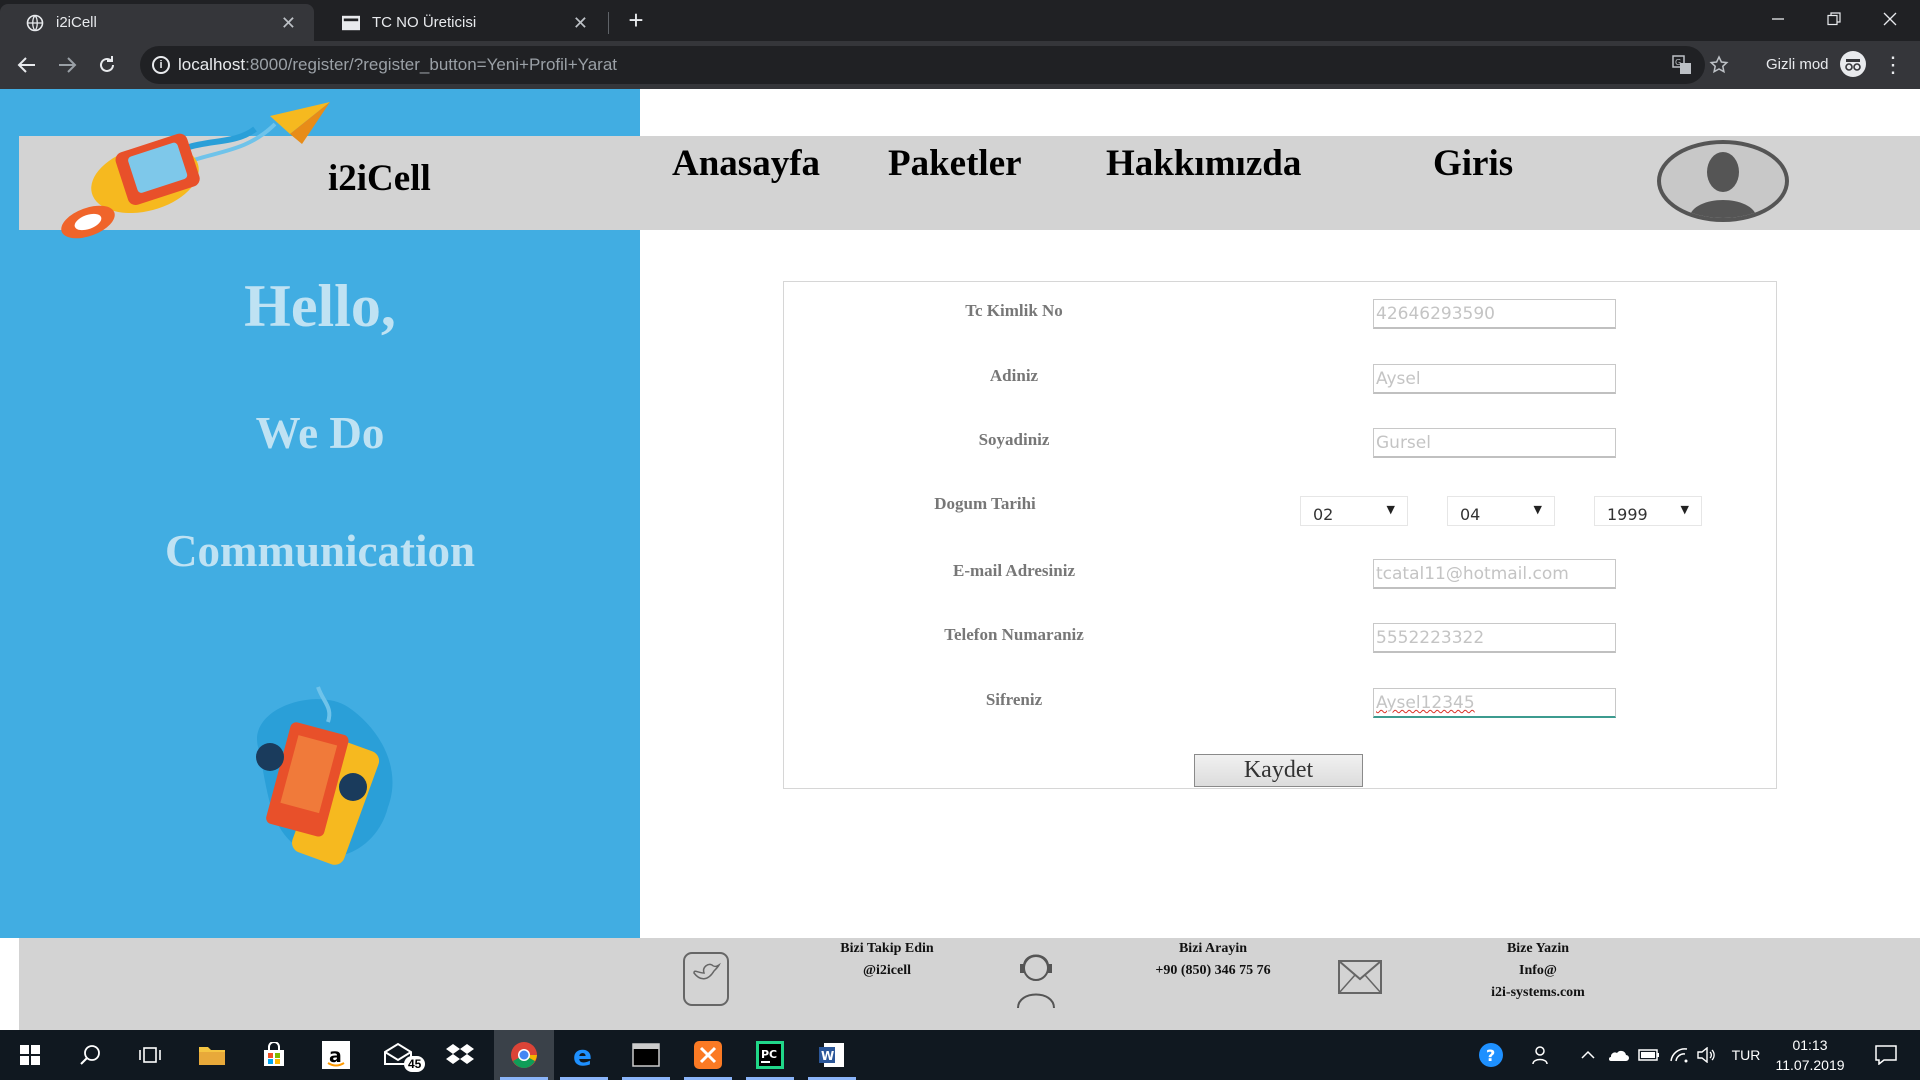 The height and width of the screenshot is (1080, 1920). I want to click on dropbox-icon, so click(460, 1055).